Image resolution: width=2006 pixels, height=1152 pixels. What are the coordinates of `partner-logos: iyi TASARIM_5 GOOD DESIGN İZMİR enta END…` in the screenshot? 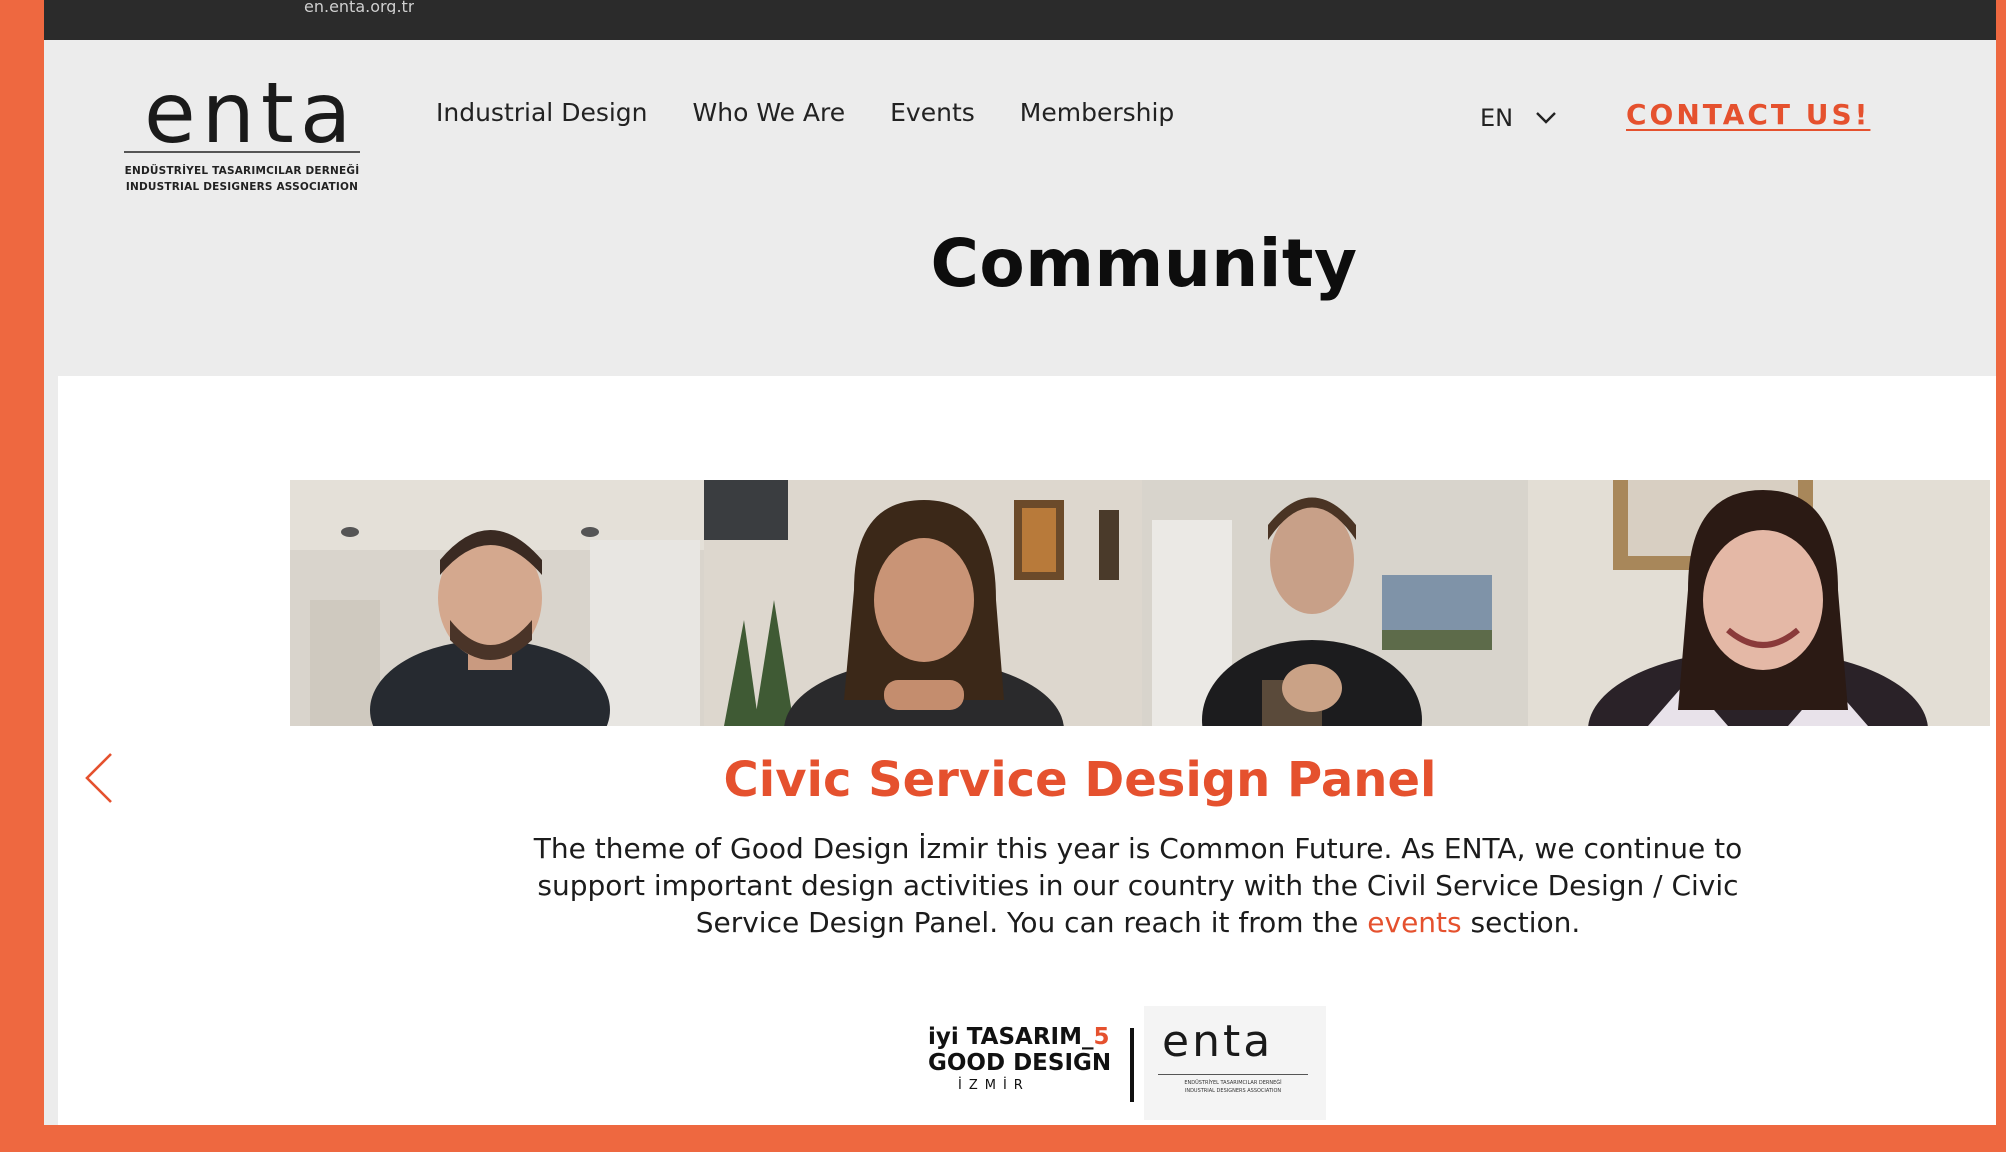 It's located at (1142, 1063).